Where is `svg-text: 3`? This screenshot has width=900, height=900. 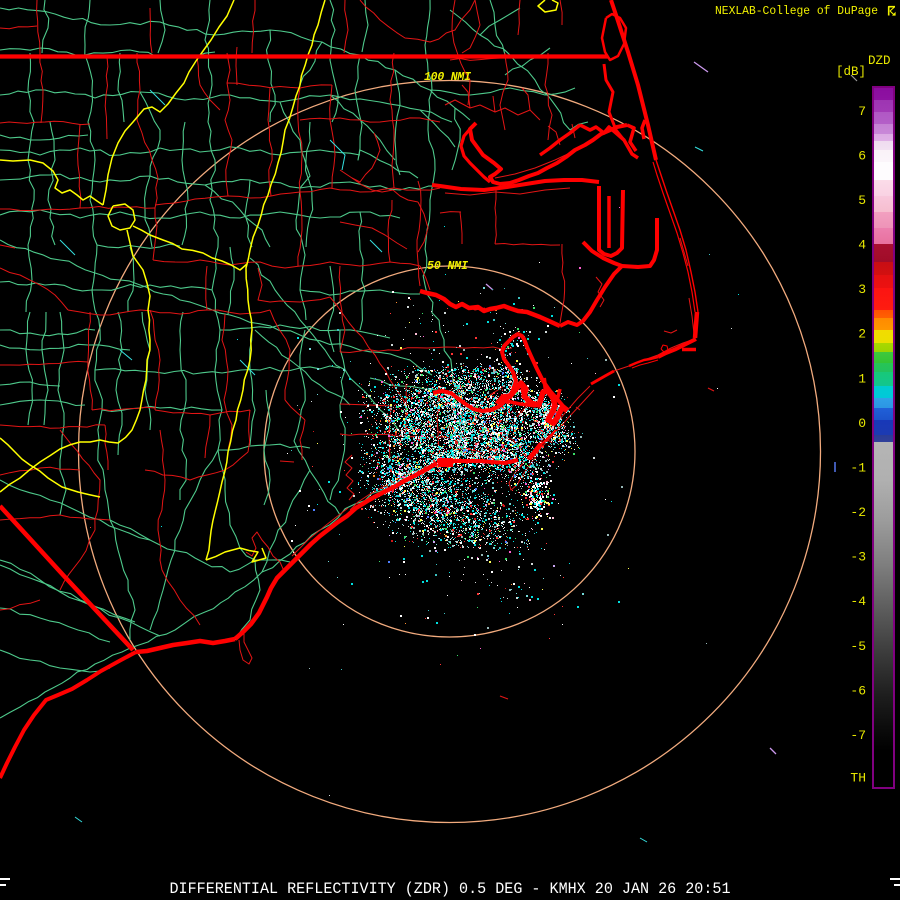 svg-text: 3 is located at coordinates (862, 289).